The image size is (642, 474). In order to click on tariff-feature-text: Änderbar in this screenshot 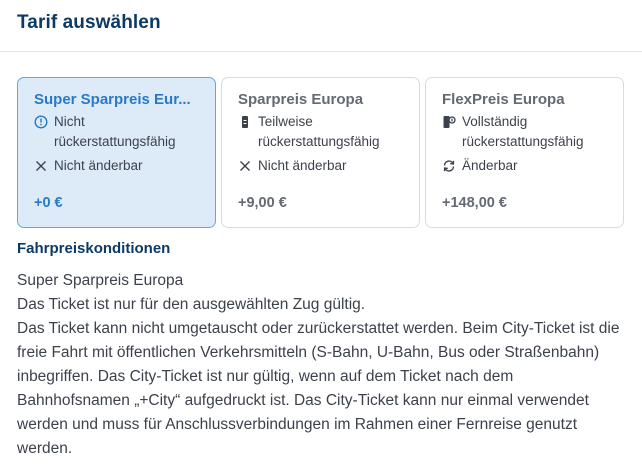, I will do `click(490, 165)`.